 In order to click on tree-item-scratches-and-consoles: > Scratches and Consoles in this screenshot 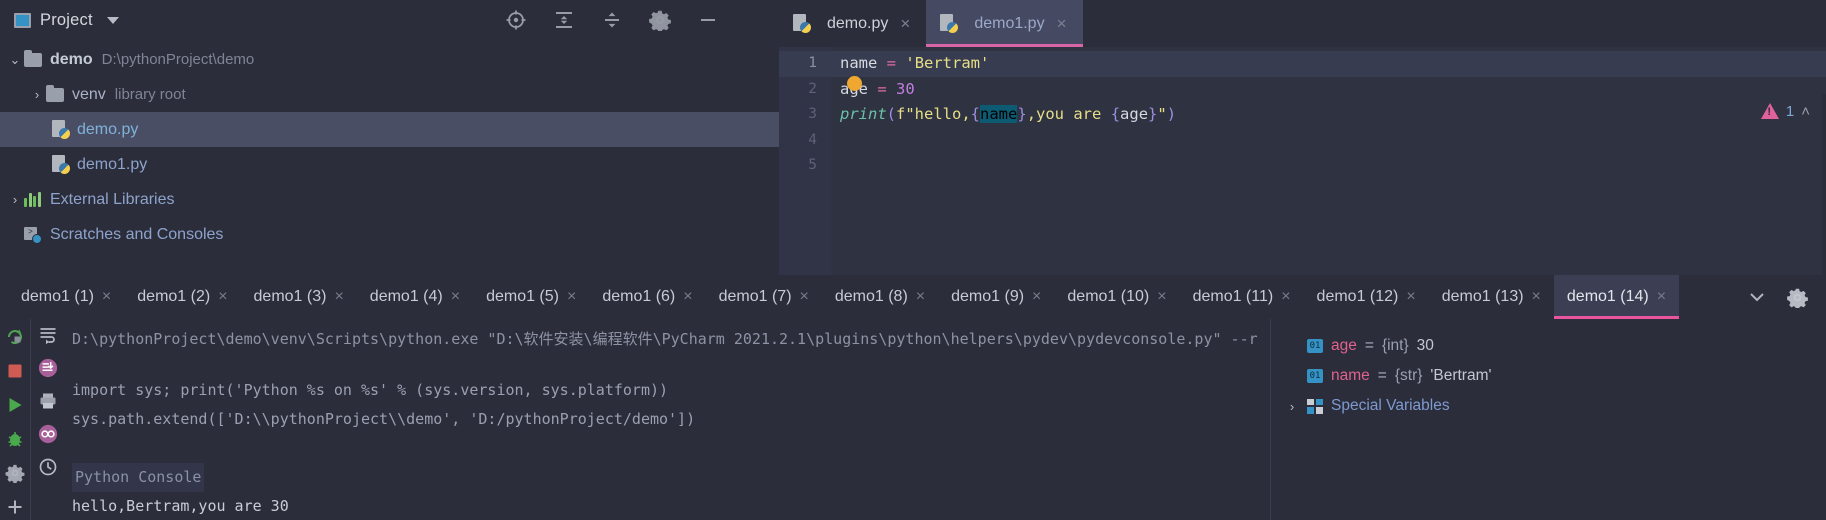, I will do `click(389, 234)`.